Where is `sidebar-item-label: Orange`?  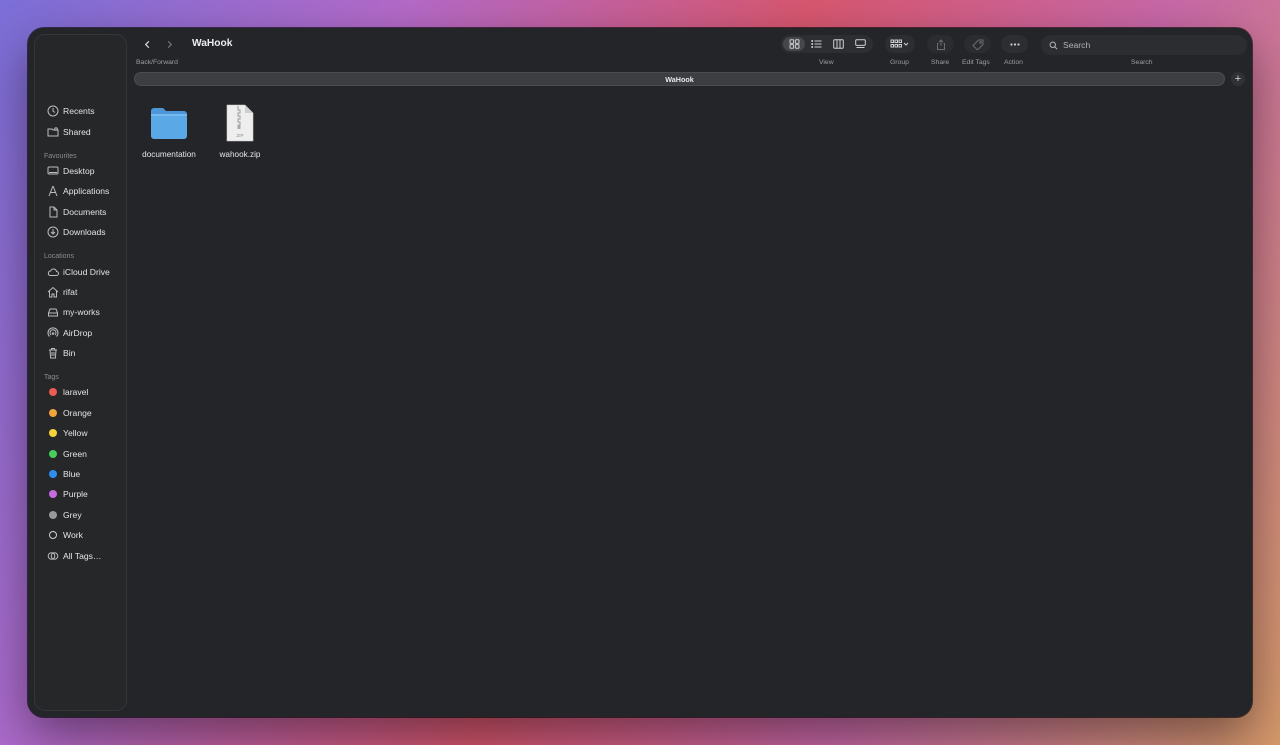 sidebar-item-label: Orange is located at coordinates (77, 412).